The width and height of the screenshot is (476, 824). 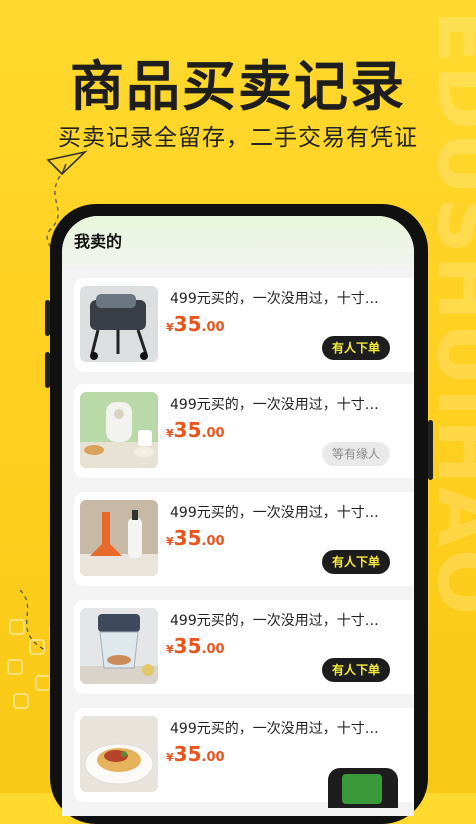 What do you see at coordinates (119, 754) in the screenshot?
I see `noodles-photo` at bounding box center [119, 754].